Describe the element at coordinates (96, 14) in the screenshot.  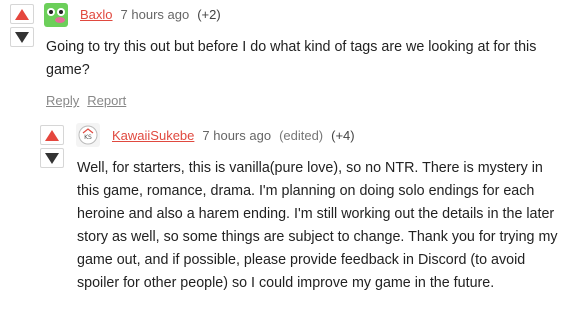
I see `username-link: Baxlo` at that location.